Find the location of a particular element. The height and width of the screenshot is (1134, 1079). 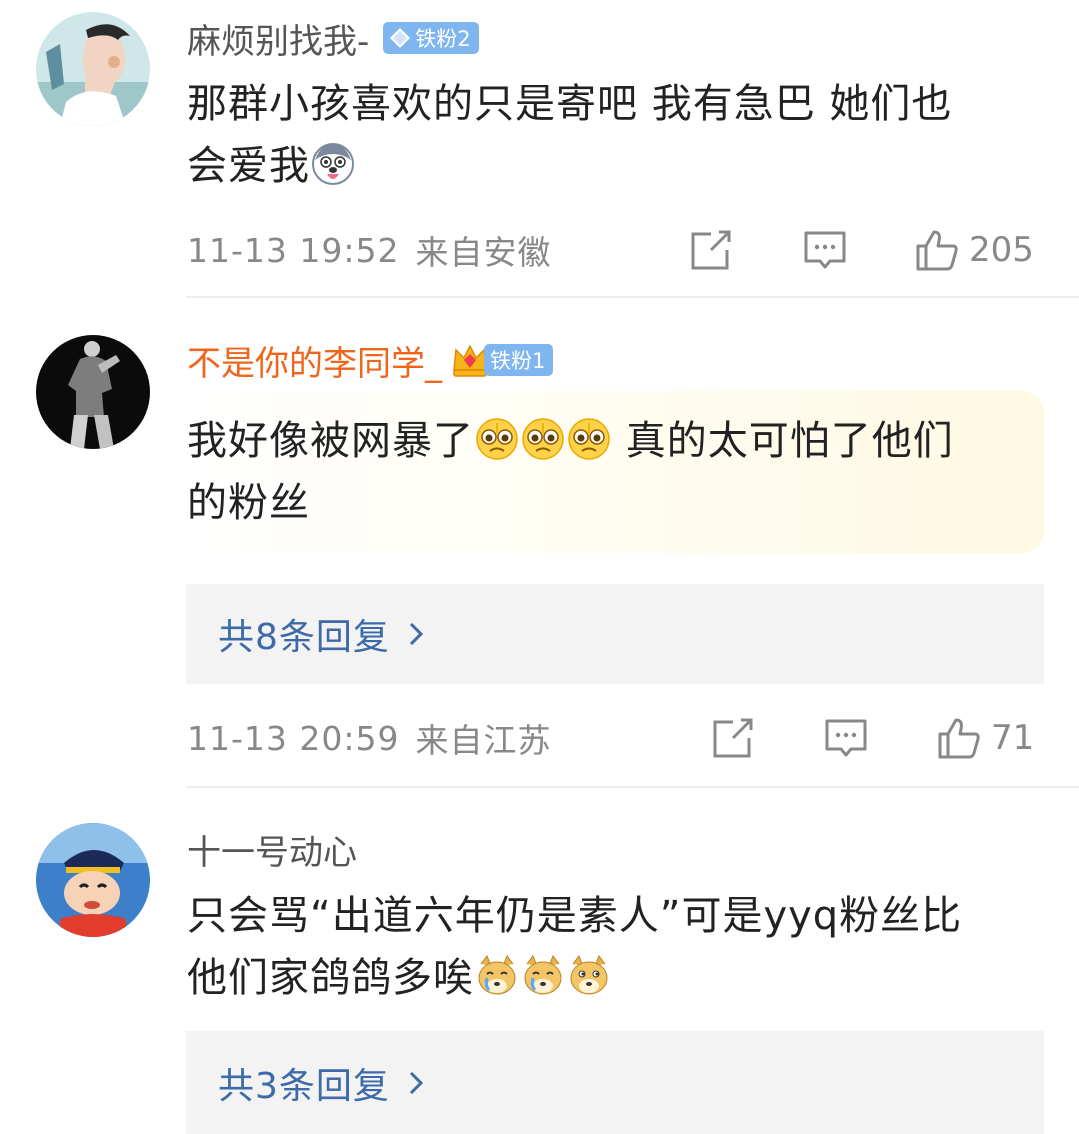

fan-badge: 铁粉2 is located at coordinates (431, 38).